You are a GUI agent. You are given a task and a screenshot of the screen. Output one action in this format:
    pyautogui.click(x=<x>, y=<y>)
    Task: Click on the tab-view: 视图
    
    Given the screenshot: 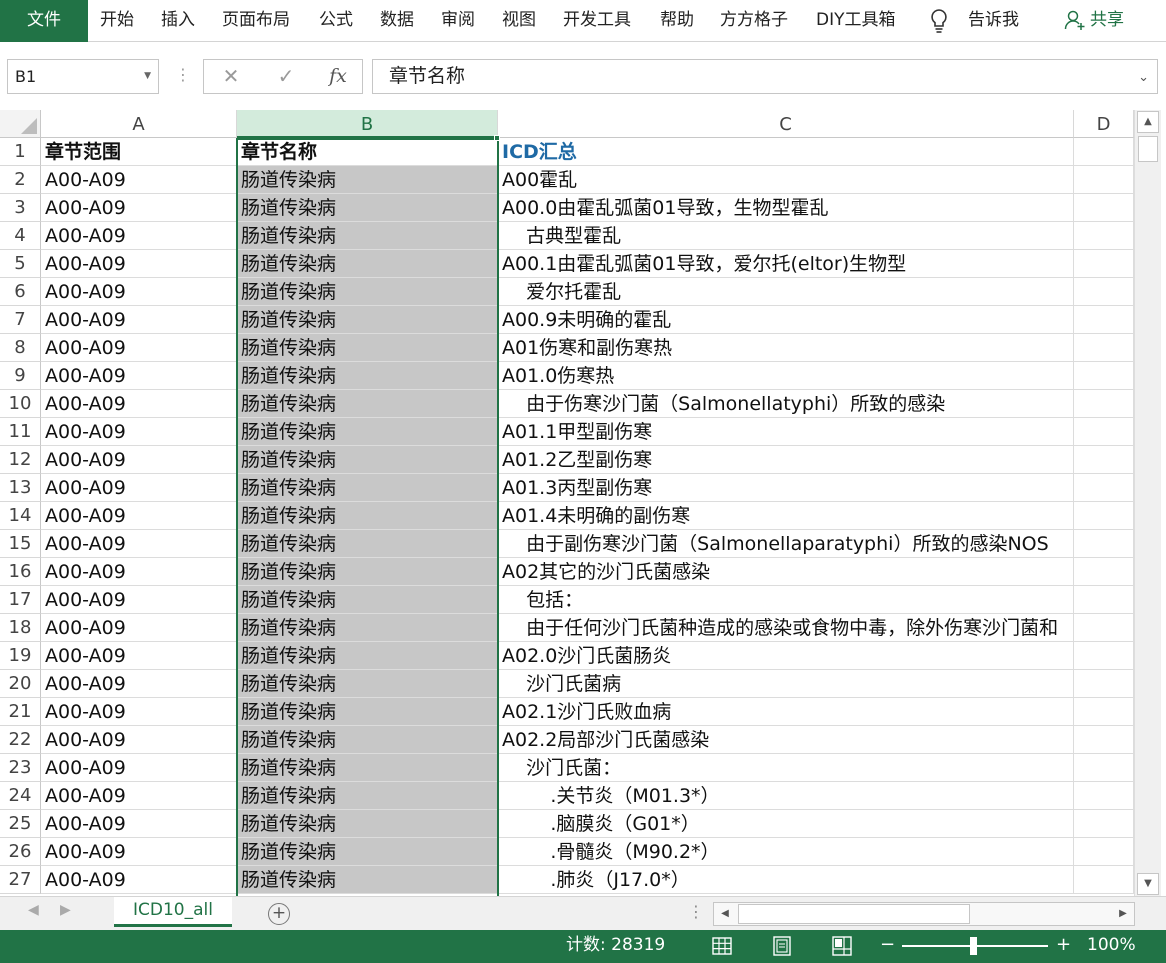 What is the action you would take?
    pyautogui.click(x=519, y=21)
    